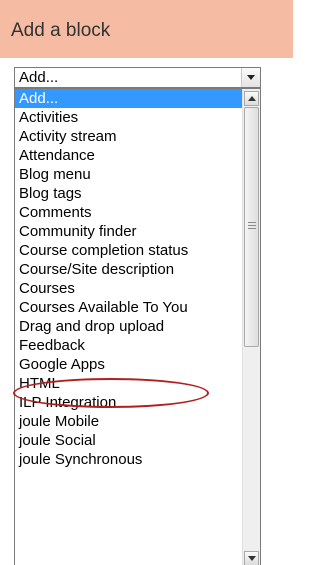 The height and width of the screenshot is (565, 320). I want to click on scroll-thumb, so click(251, 227).